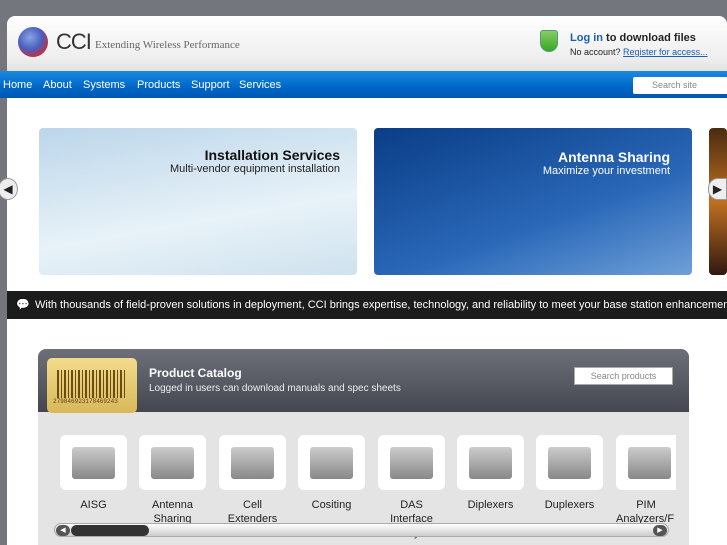  What do you see at coordinates (533, 201) in the screenshot?
I see `banner-antenna-sharing: Antenna Sharing Maximize your investment` at bounding box center [533, 201].